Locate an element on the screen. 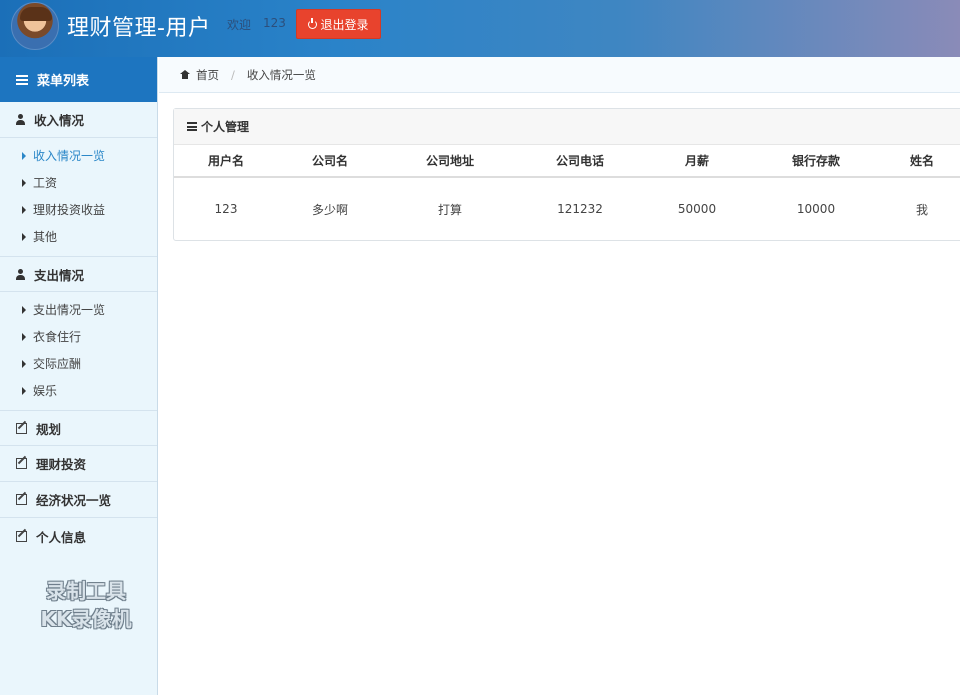 The width and height of the screenshot is (960, 695). sidebar-item-label: 支出情况一览 is located at coordinates (69, 310).